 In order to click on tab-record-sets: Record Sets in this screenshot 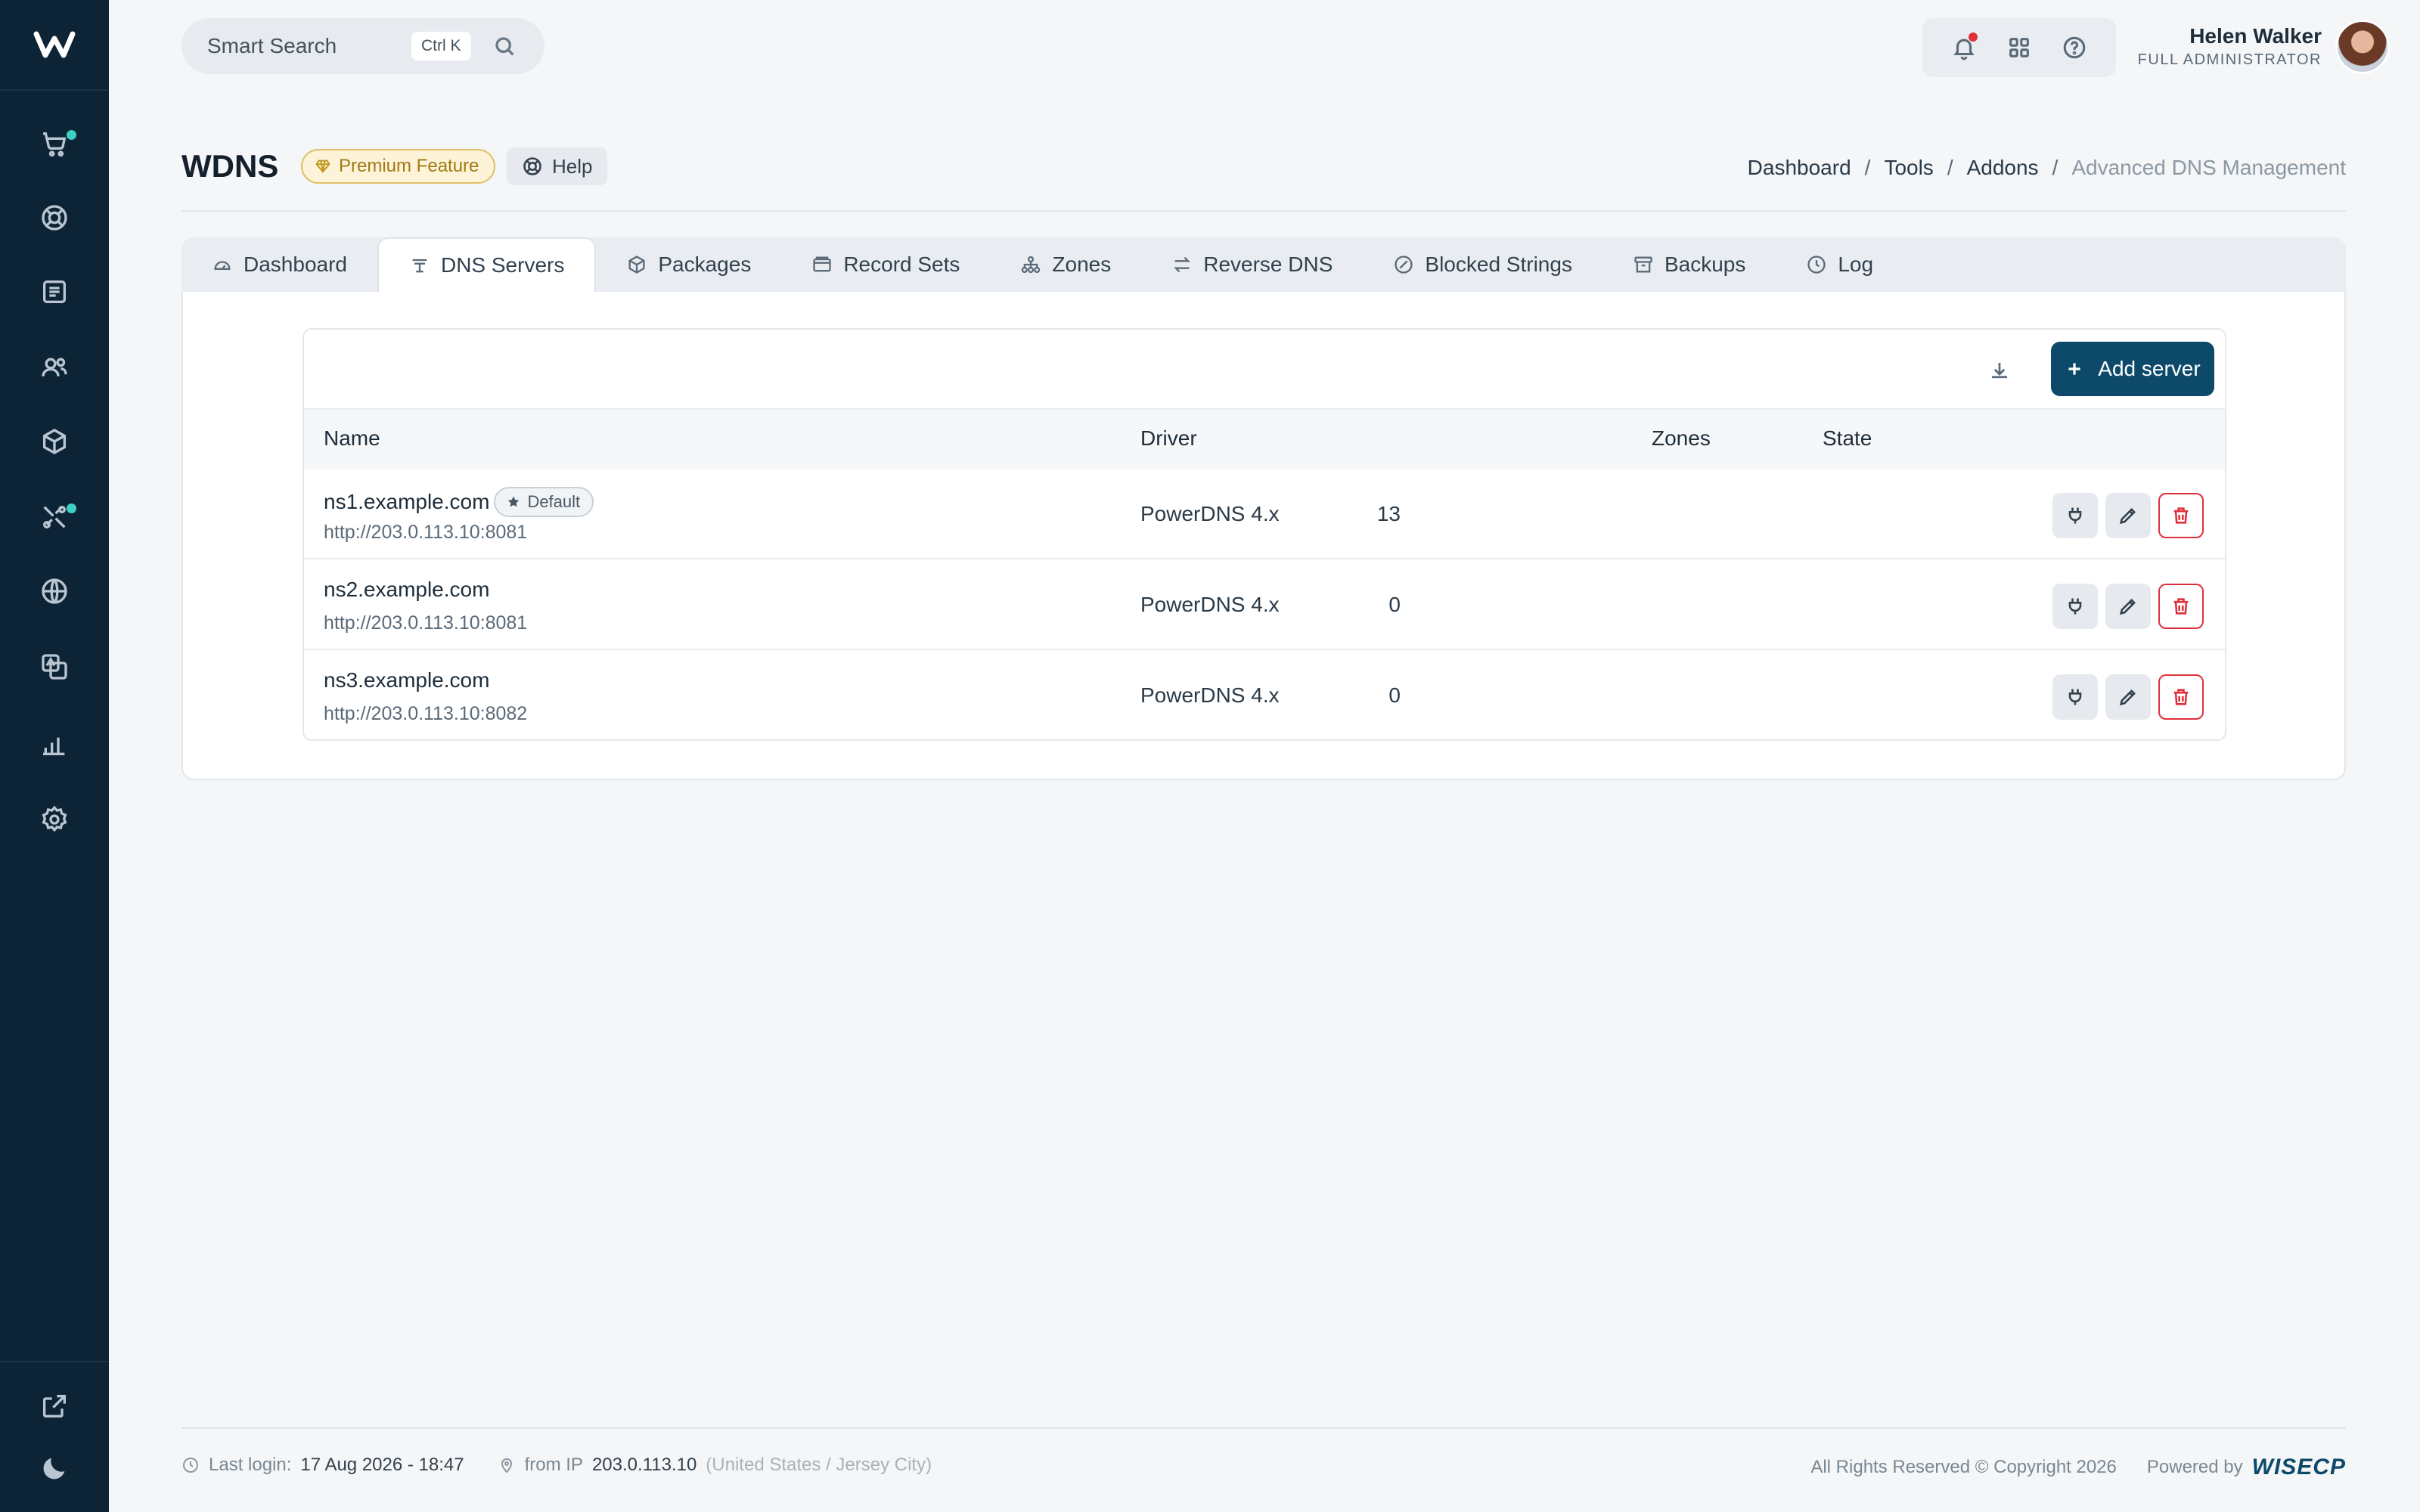, I will do `click(885, 264)`.